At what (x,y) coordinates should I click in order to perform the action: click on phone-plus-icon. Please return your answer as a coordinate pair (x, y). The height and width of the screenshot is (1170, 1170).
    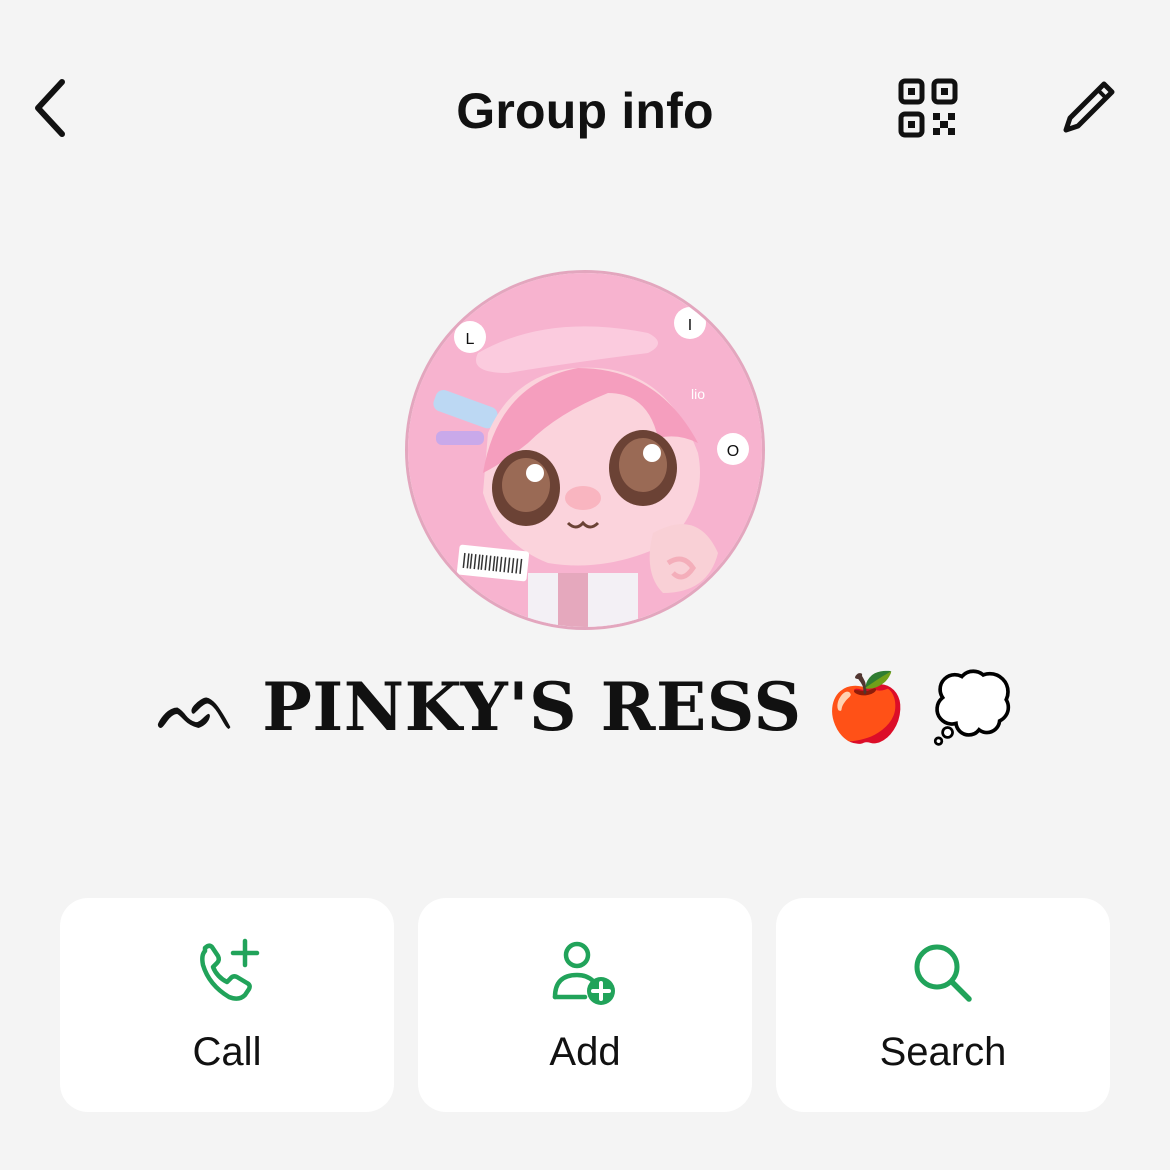
    Looking at the image, I should click on (230, 969).